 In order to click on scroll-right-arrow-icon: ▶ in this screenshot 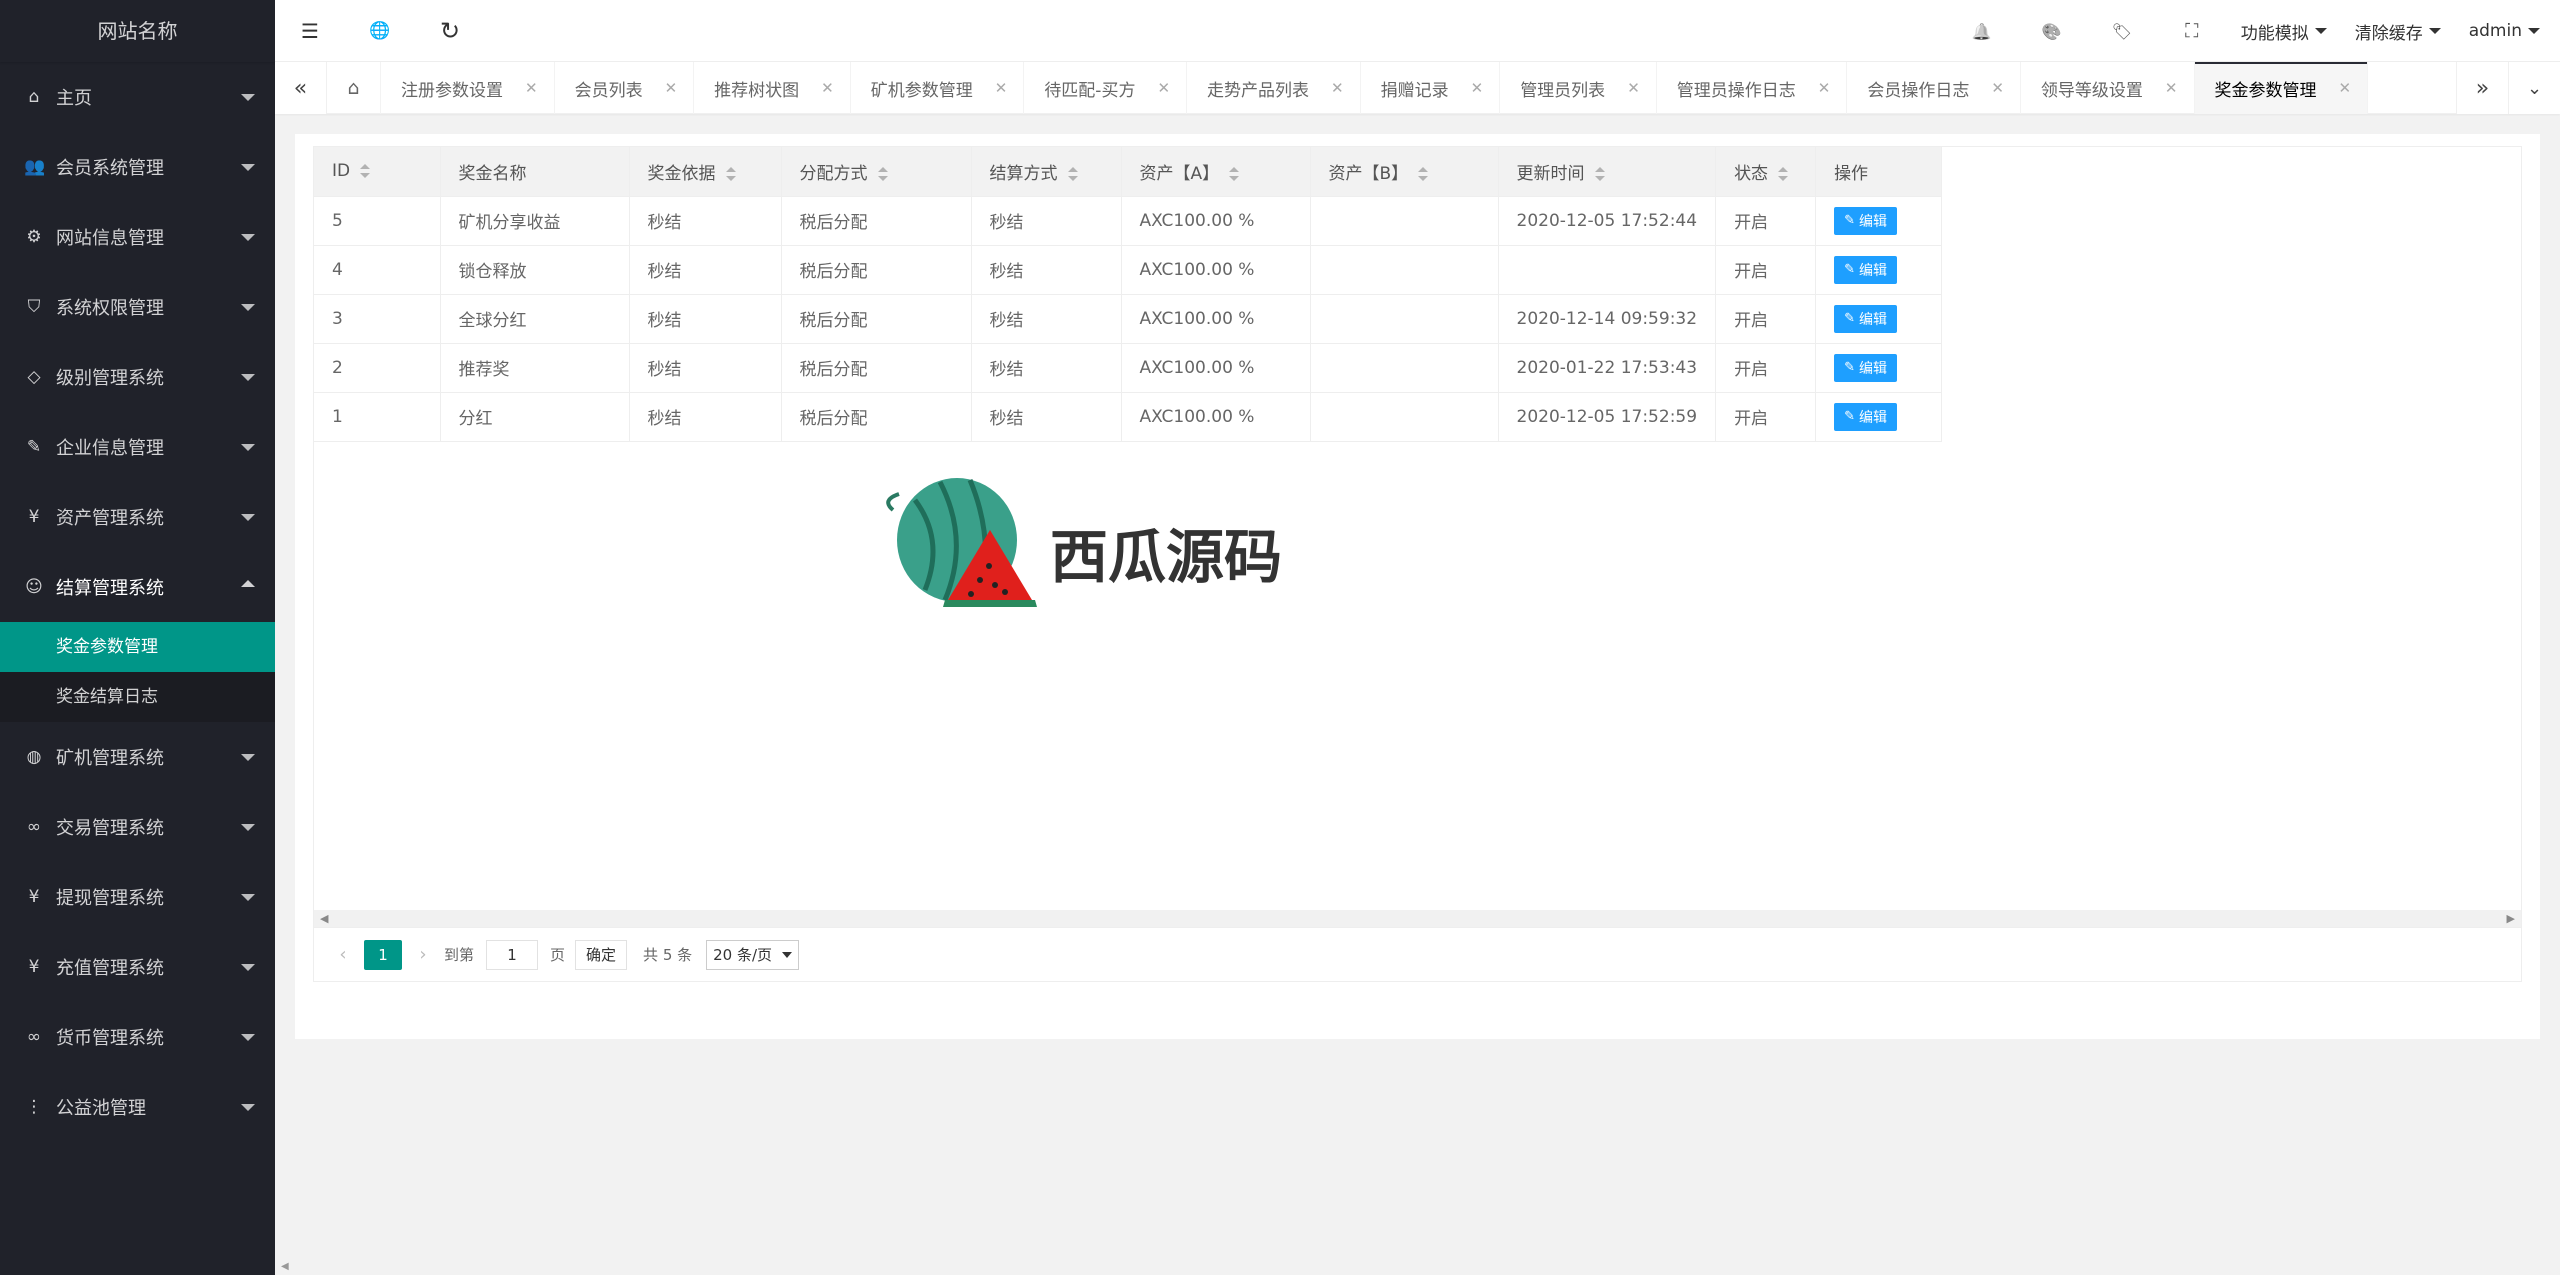, I will do `click(2511, 918)`.